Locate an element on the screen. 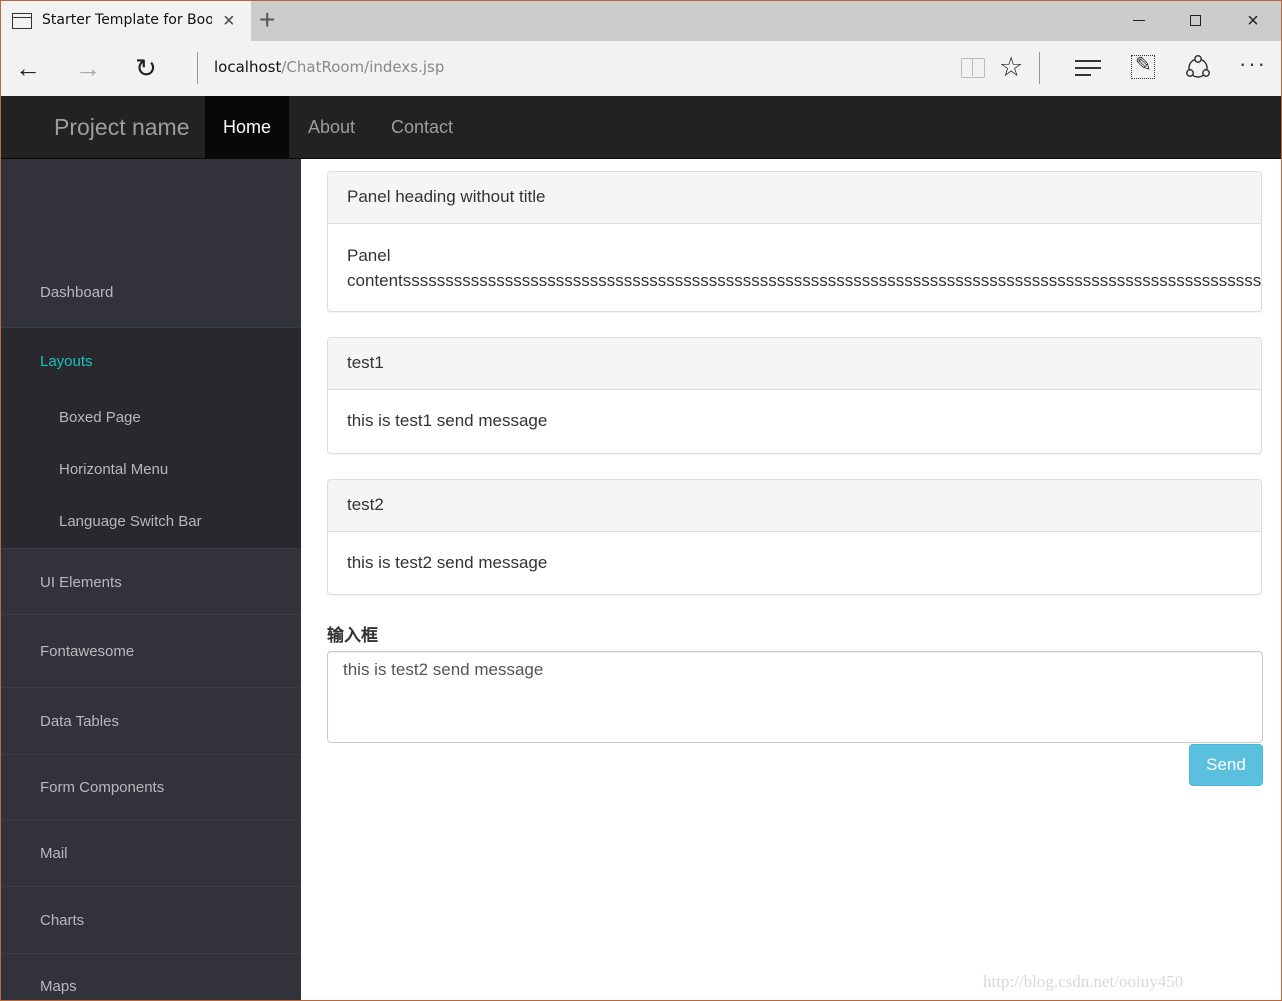 The width and height of the screenshot is (1282, 1001). new-tab-icon: + is located at coordinates (267, 20).